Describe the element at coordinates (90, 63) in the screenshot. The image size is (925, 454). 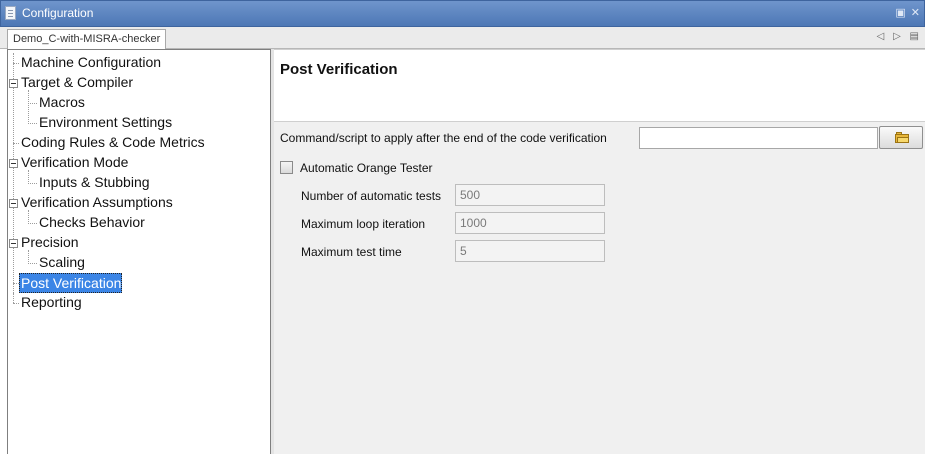
I see `tree-item-machine-configuration: Machine Configuration` at that location.